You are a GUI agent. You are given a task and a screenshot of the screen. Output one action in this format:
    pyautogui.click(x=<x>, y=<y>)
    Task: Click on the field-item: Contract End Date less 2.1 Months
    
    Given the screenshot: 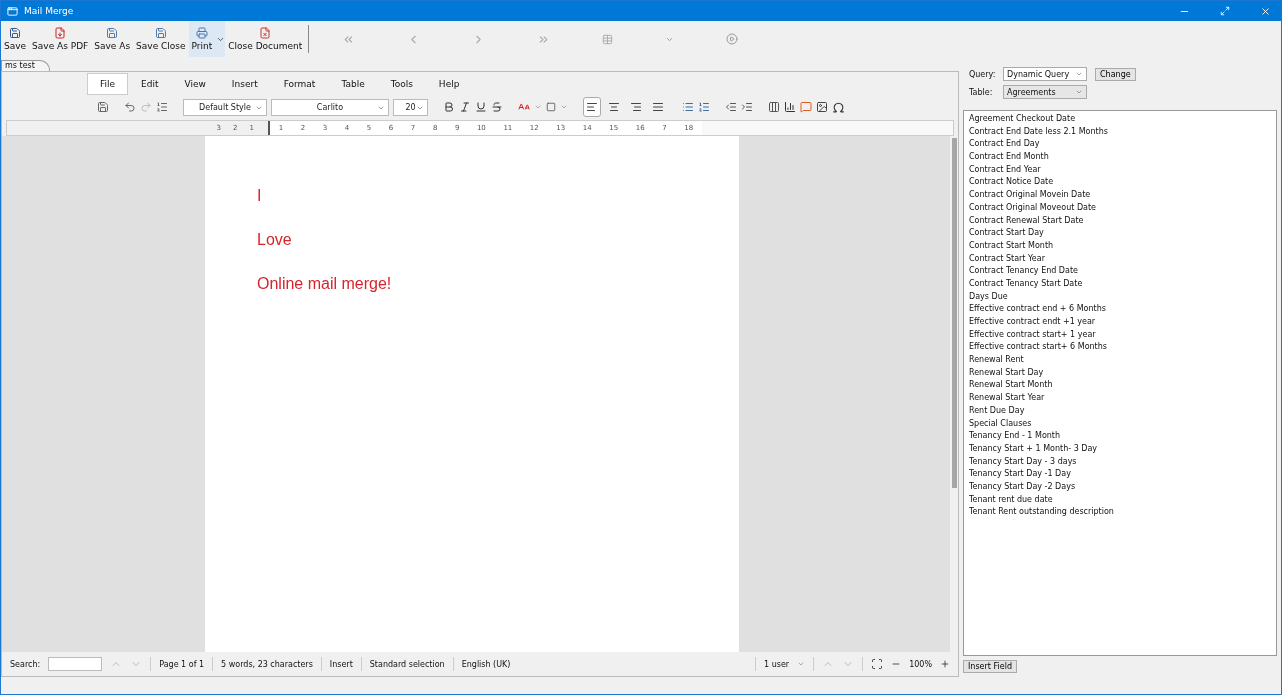 What is the action you would take?
    pyautogui.click(x=1120, y=132)
    